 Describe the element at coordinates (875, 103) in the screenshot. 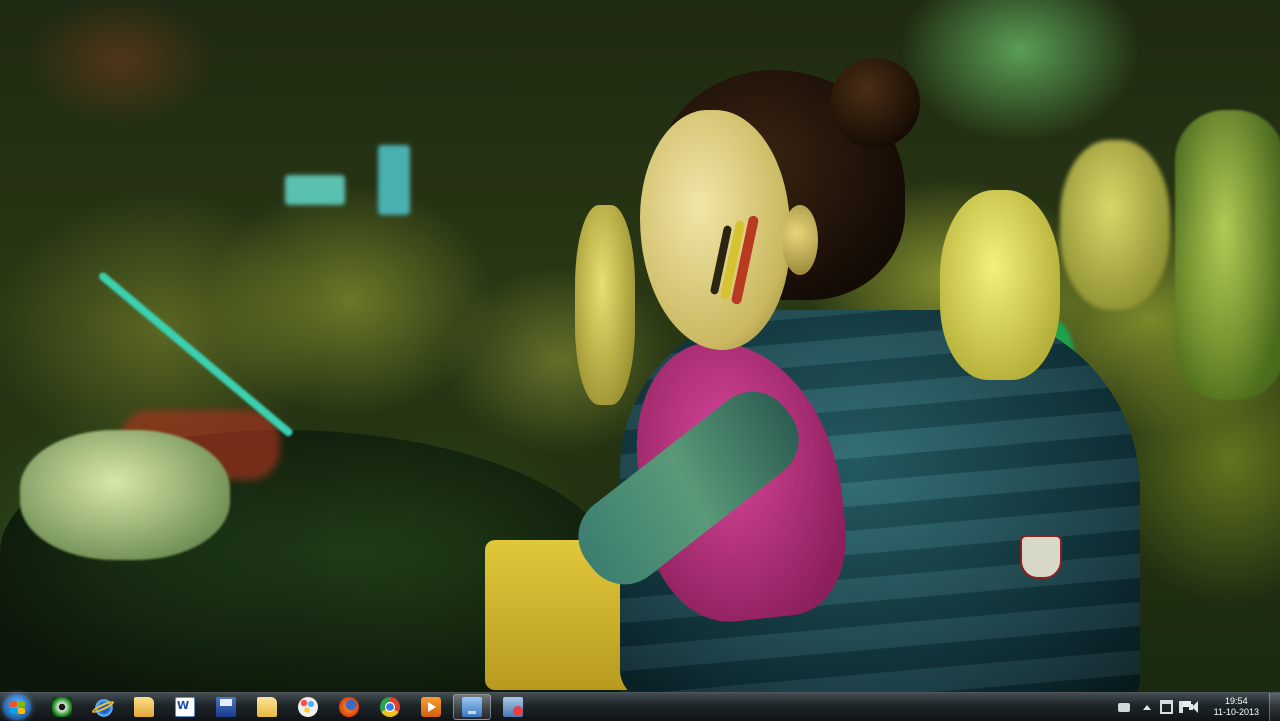

I see `hair-bun` at that location.